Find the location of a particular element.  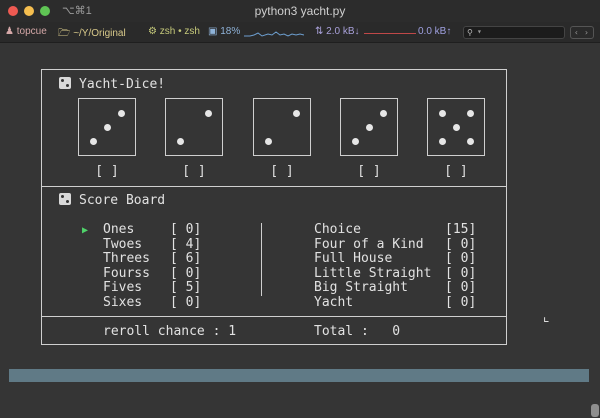

total-score: Total : 0 is located at coordinates (357, 331).